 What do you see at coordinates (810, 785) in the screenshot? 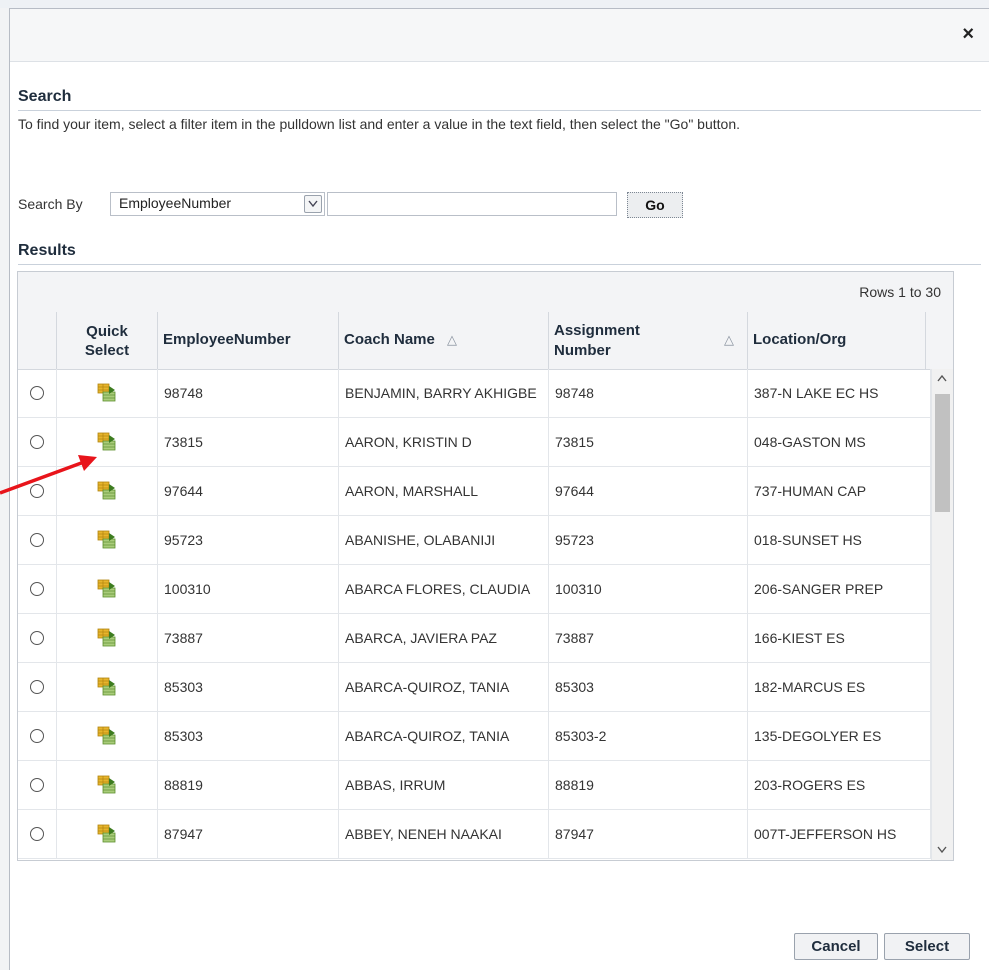
I see `location-org: 203-ROGERS ES` at bounding box center [810, 785].